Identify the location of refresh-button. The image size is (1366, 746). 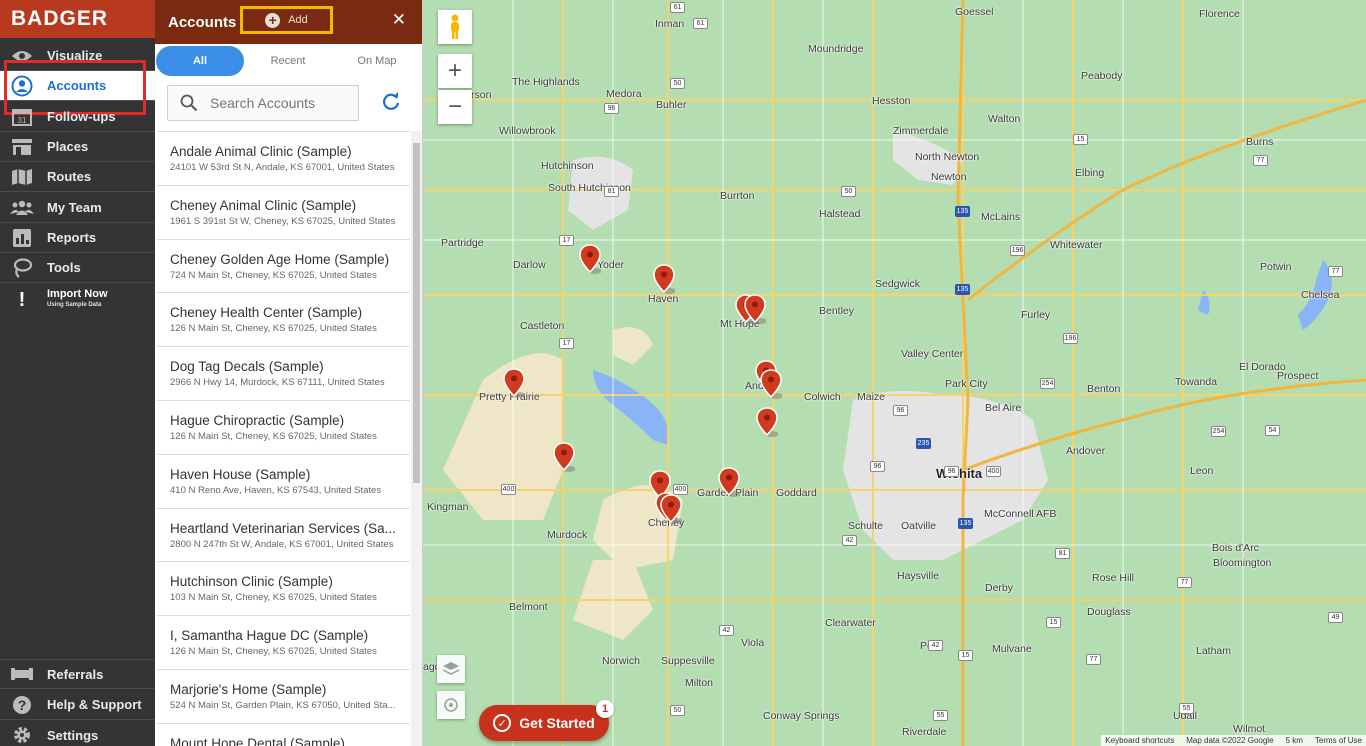
(391, 102).